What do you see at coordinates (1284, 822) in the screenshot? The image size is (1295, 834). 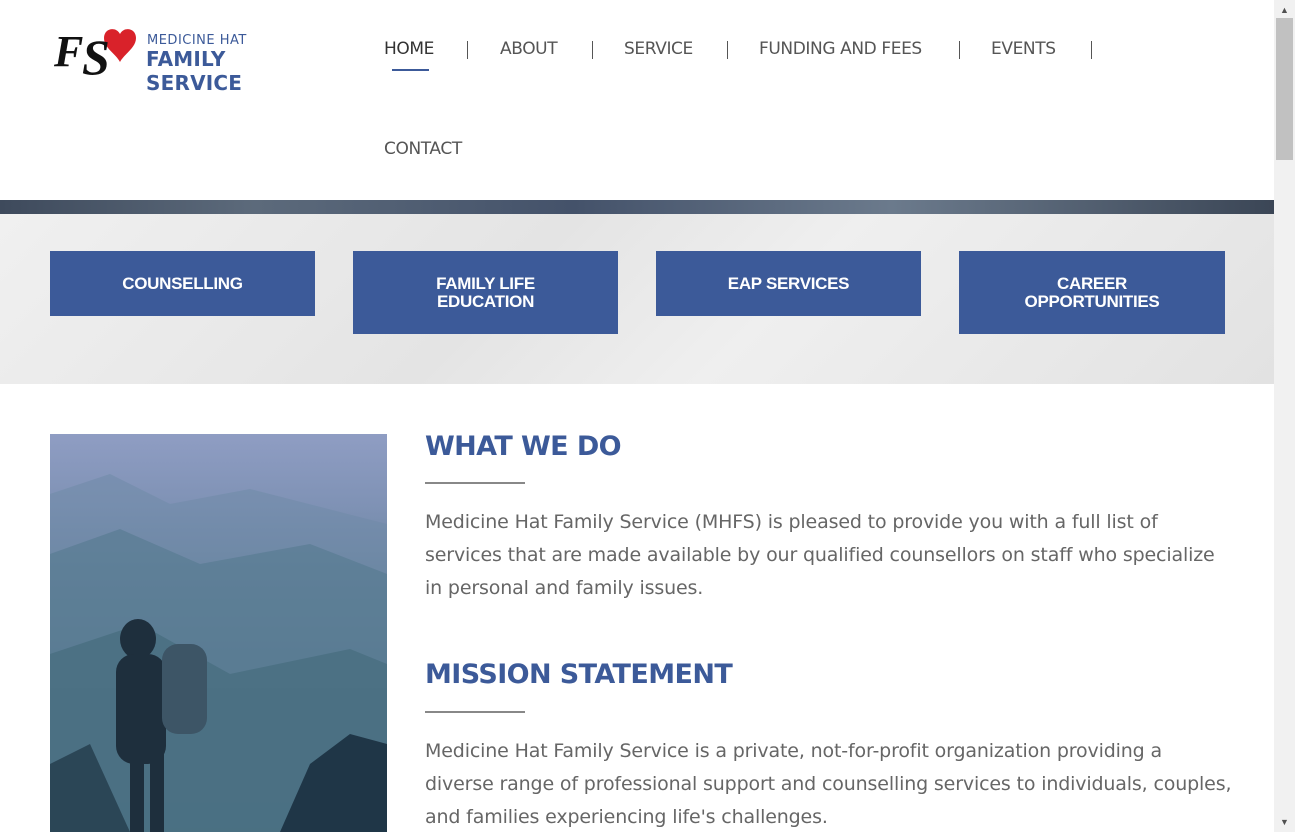 I see `scroll-down-arrow-icon: ▼` at bounding box center [1284, 822].